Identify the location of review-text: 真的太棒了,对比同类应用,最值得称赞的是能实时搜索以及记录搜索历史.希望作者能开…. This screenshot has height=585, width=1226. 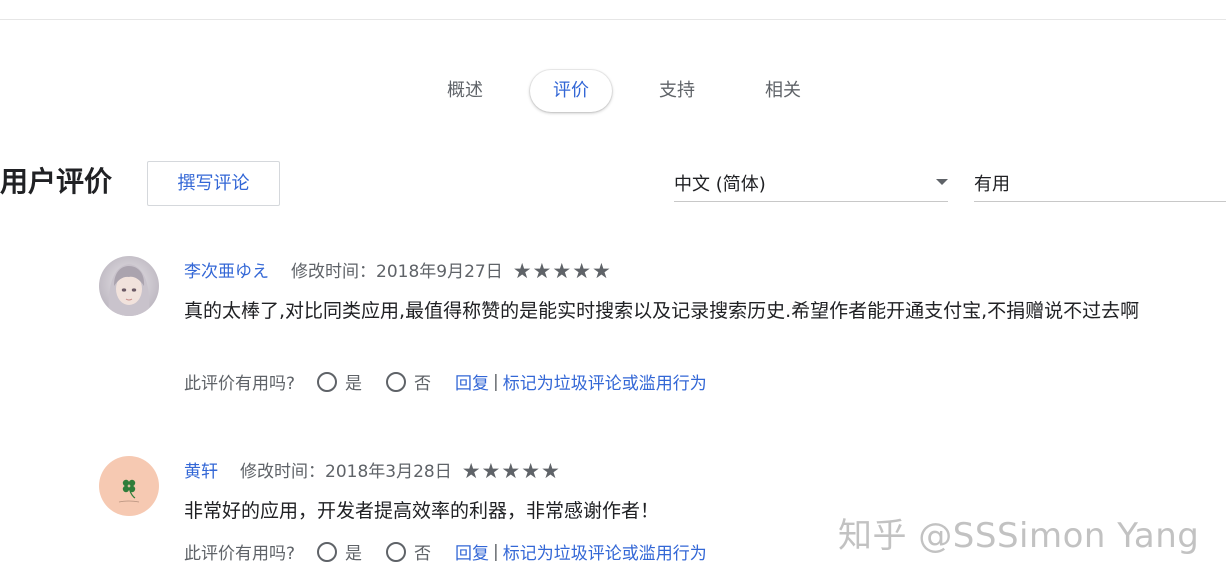
(662, 311).